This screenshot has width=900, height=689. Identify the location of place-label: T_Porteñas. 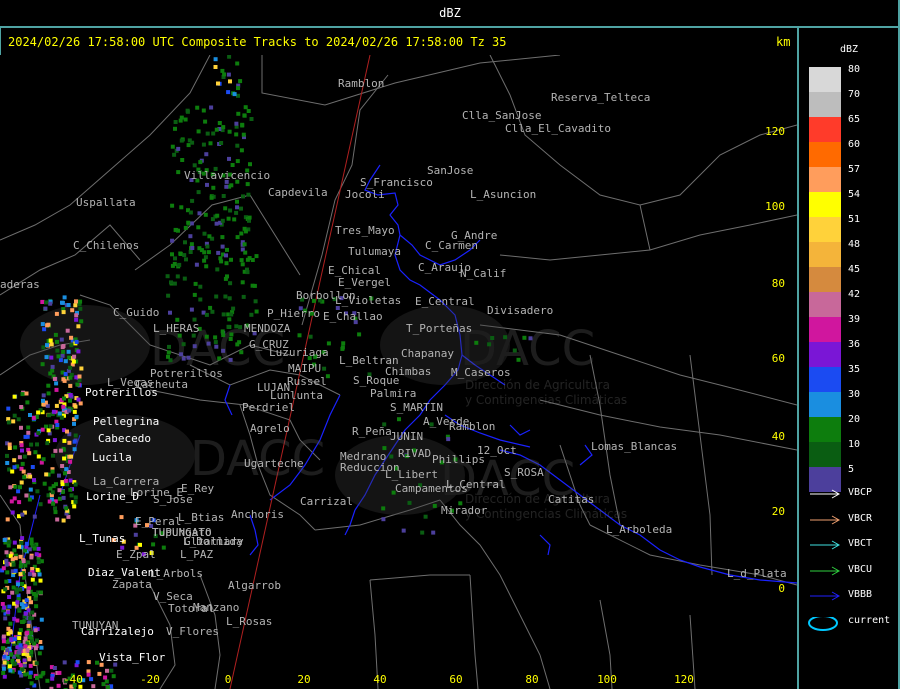
(439, 328).